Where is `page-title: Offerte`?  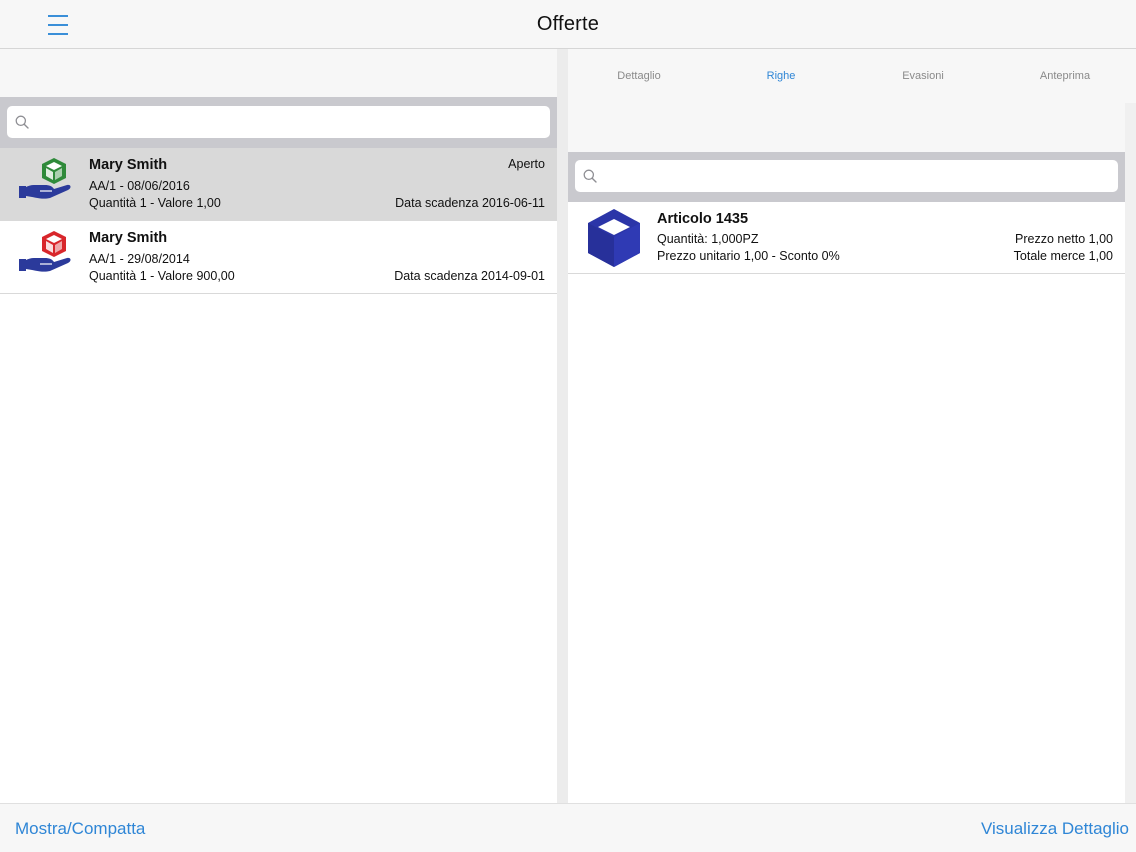 page-title: Offerte is located at coordinates (568, 24).